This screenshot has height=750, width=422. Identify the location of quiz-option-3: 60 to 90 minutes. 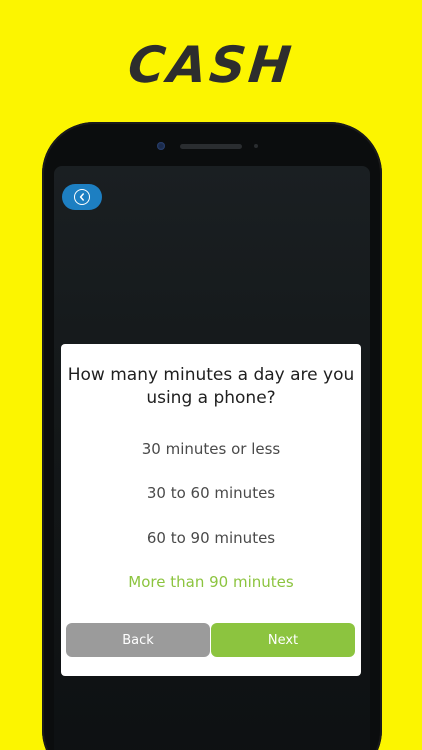
(211, 538).